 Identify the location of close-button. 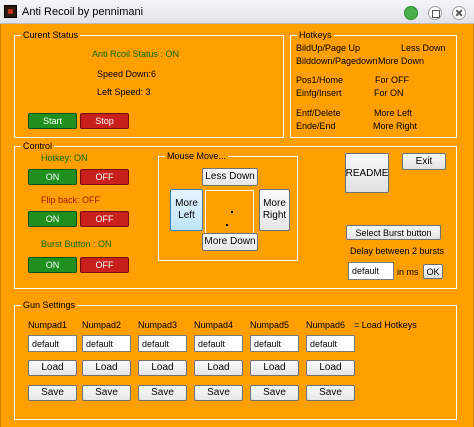
(459, 13).